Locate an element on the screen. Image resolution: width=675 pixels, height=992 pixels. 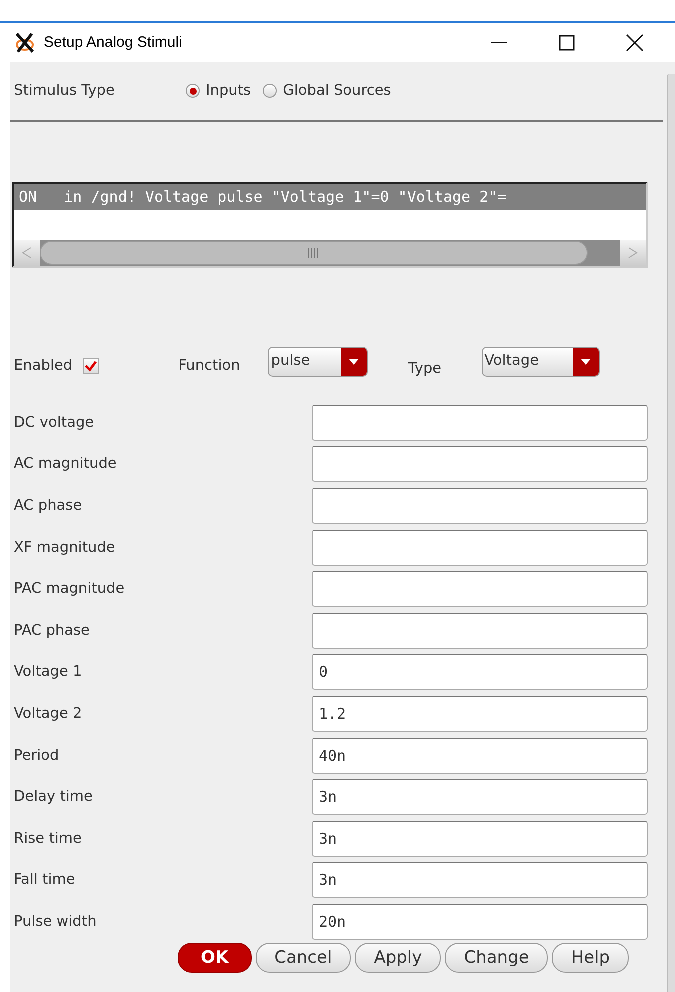
grip-icon is located at coordinates (314, 253).